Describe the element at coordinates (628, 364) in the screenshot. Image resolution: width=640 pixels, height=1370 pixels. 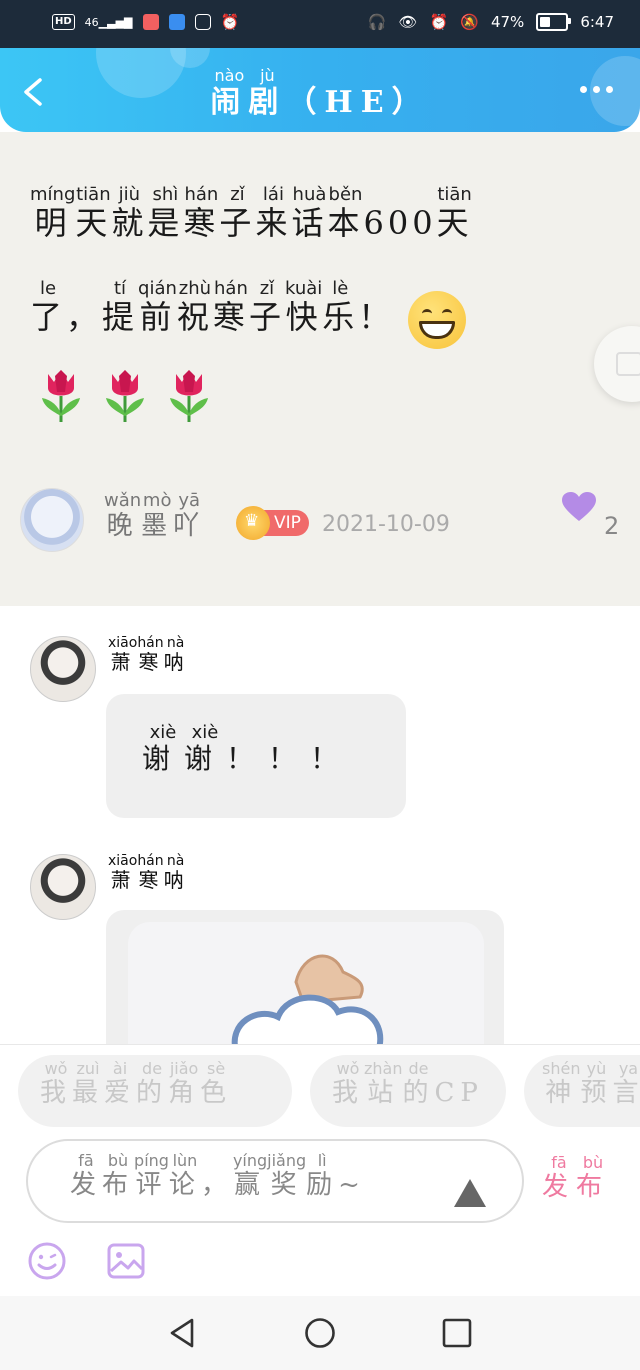
I see `gift-box-icon` at that location.